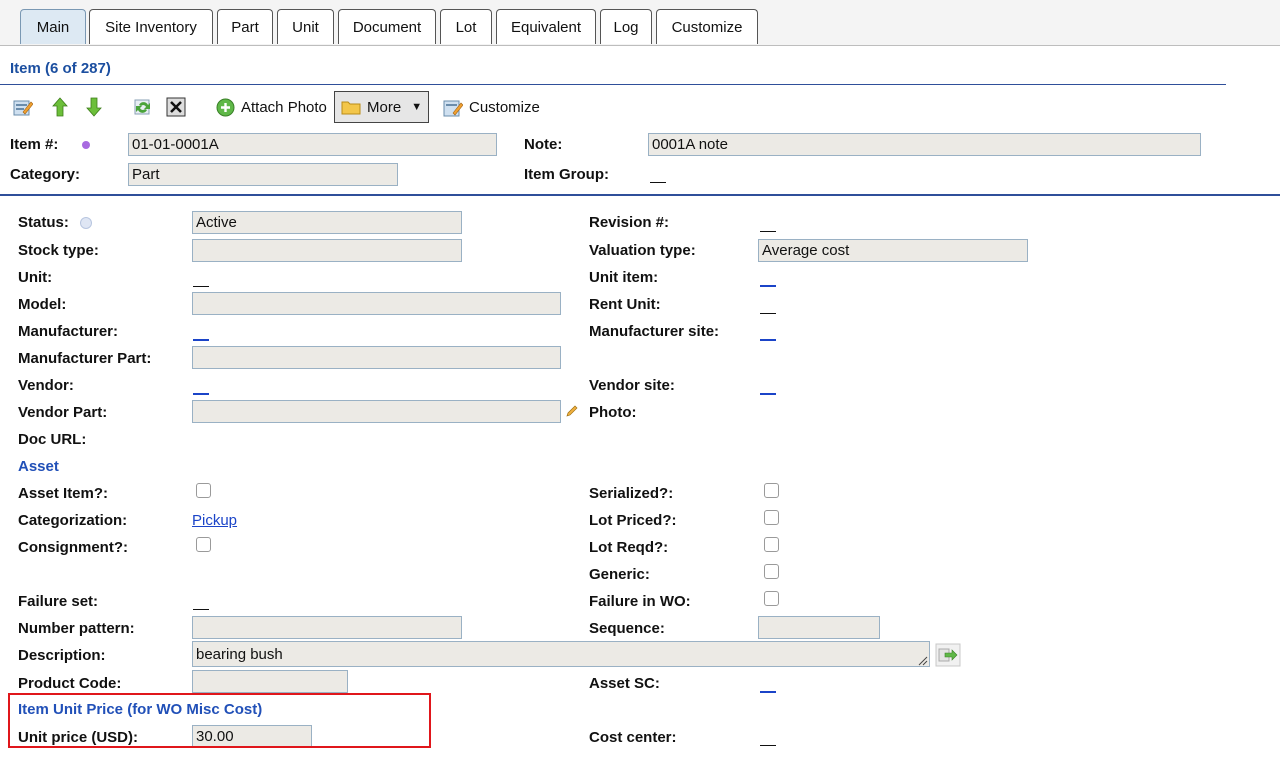 This screenshot has height=759, width=1280. Describe the element at coordinates (771, 571) in the screenshot. I see `generic-checkbox` at that location.